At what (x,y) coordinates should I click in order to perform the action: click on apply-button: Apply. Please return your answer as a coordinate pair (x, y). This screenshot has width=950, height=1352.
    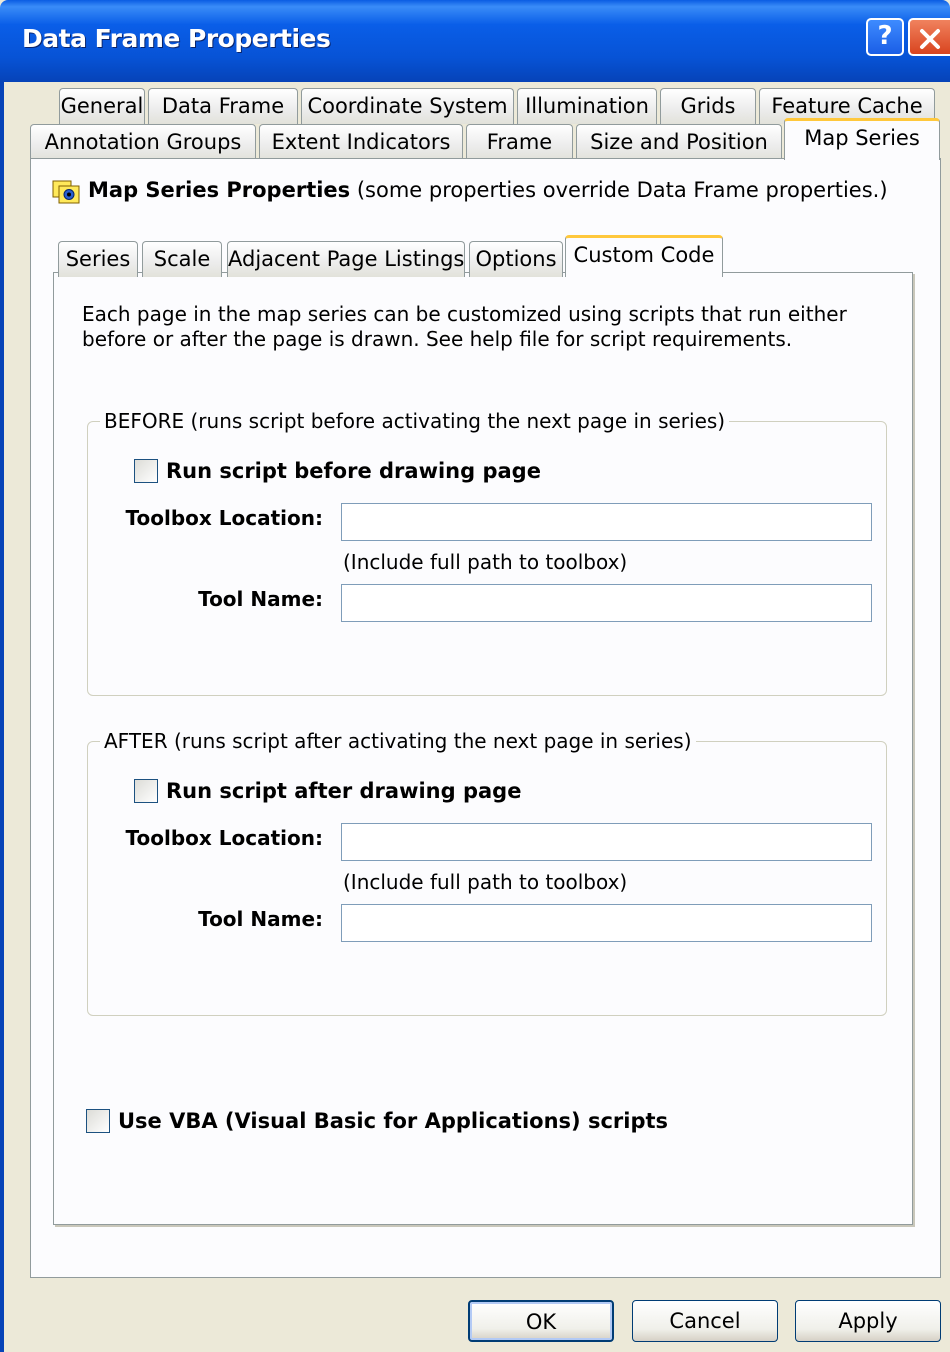
    Looking at the image, I should click on (868, 1321).